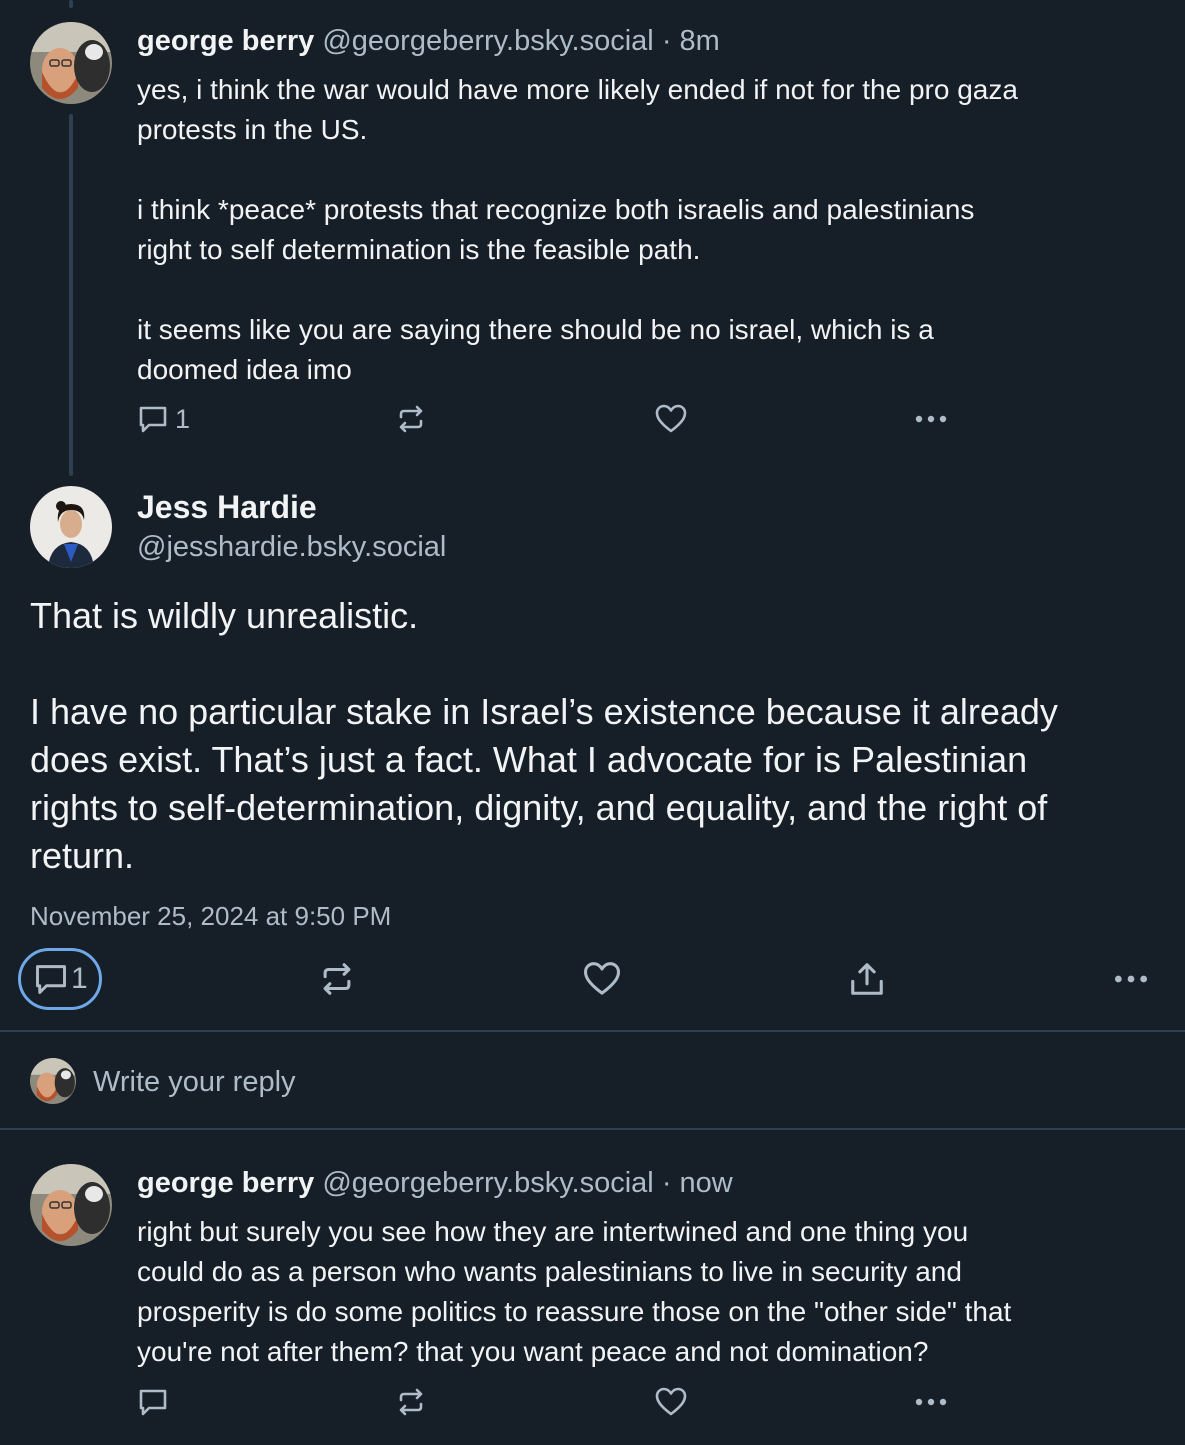 This screenshot has height=1445, width=1185. Describe the element at coordinates (706, 1183) in the screenshot. I see `post-time: now` at that location.